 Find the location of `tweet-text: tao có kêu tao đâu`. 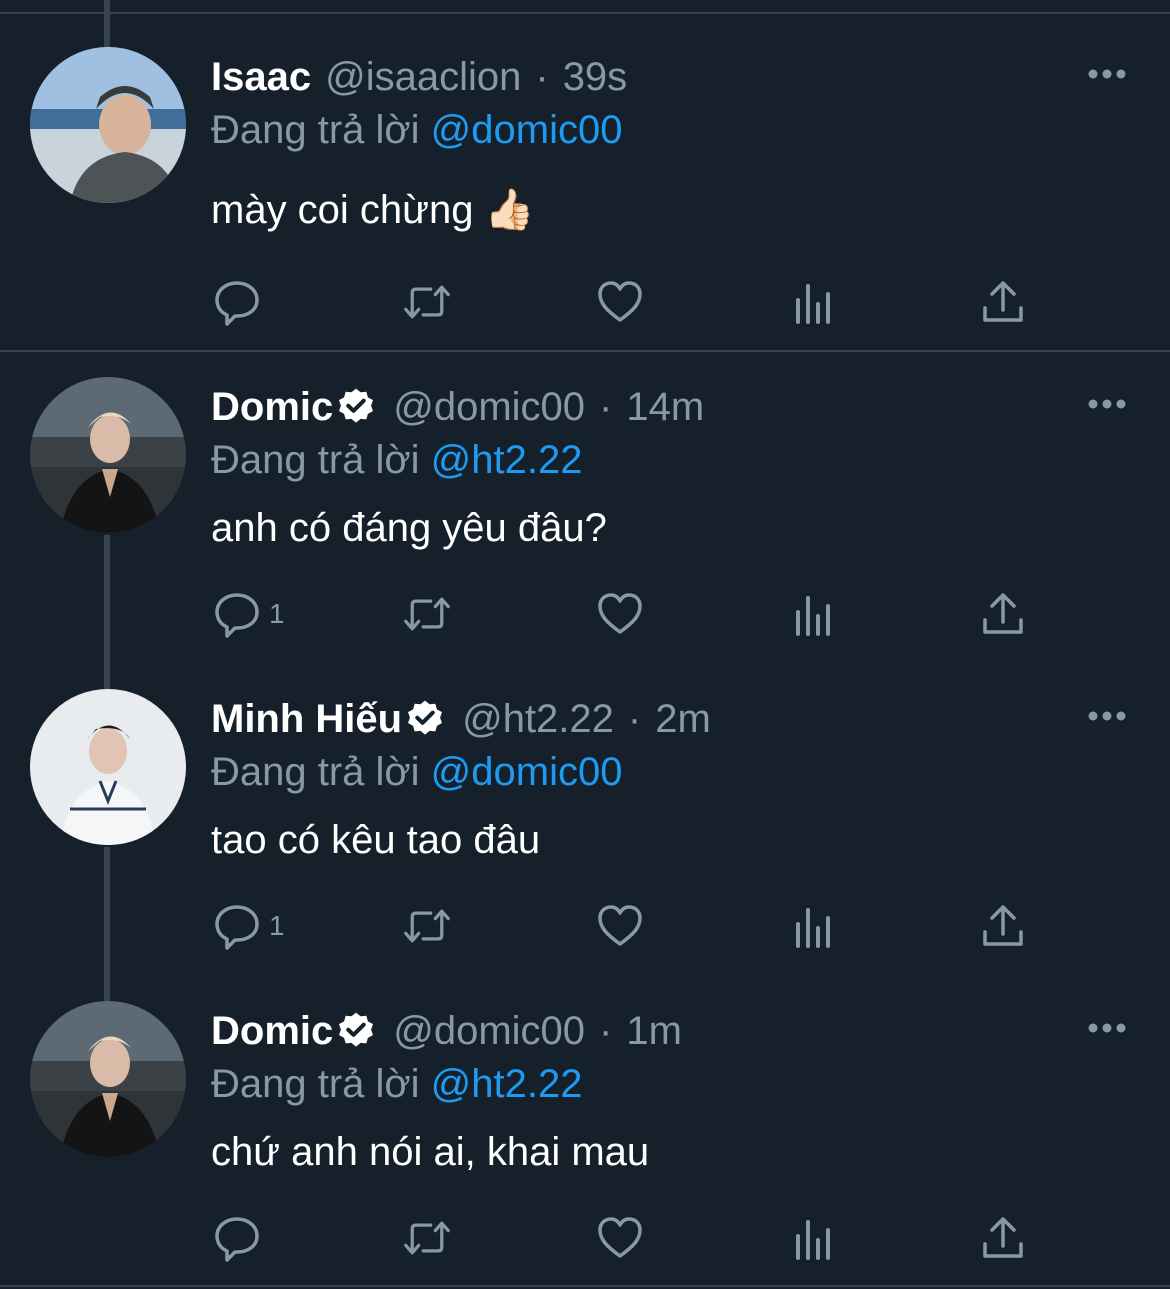

tweet-text: tao có kêu tao đâu is located at coordinates (376, 840).